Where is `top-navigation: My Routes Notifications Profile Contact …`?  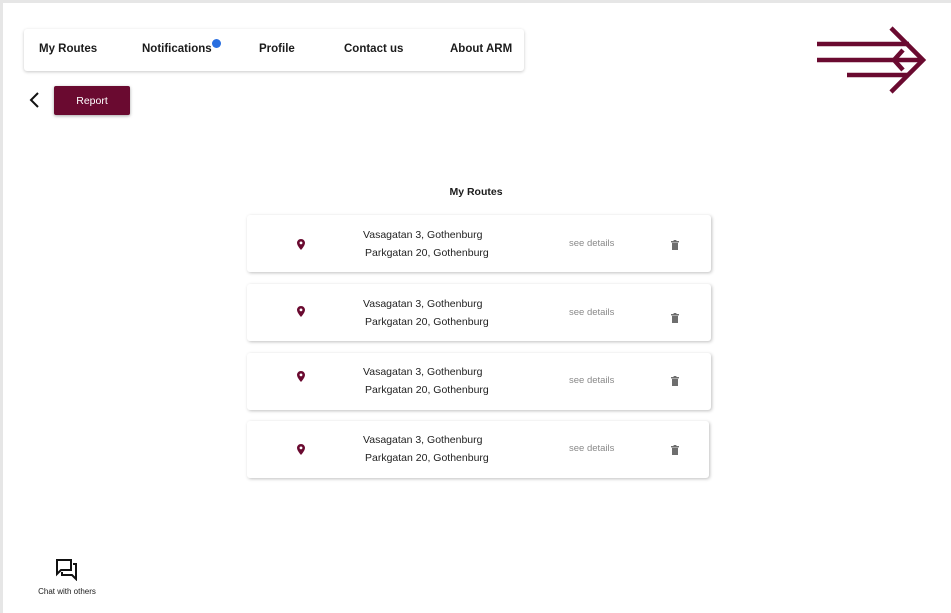
top-navigation: My Routes Notifications Profile Contact … is located at coordinates (274, 50).